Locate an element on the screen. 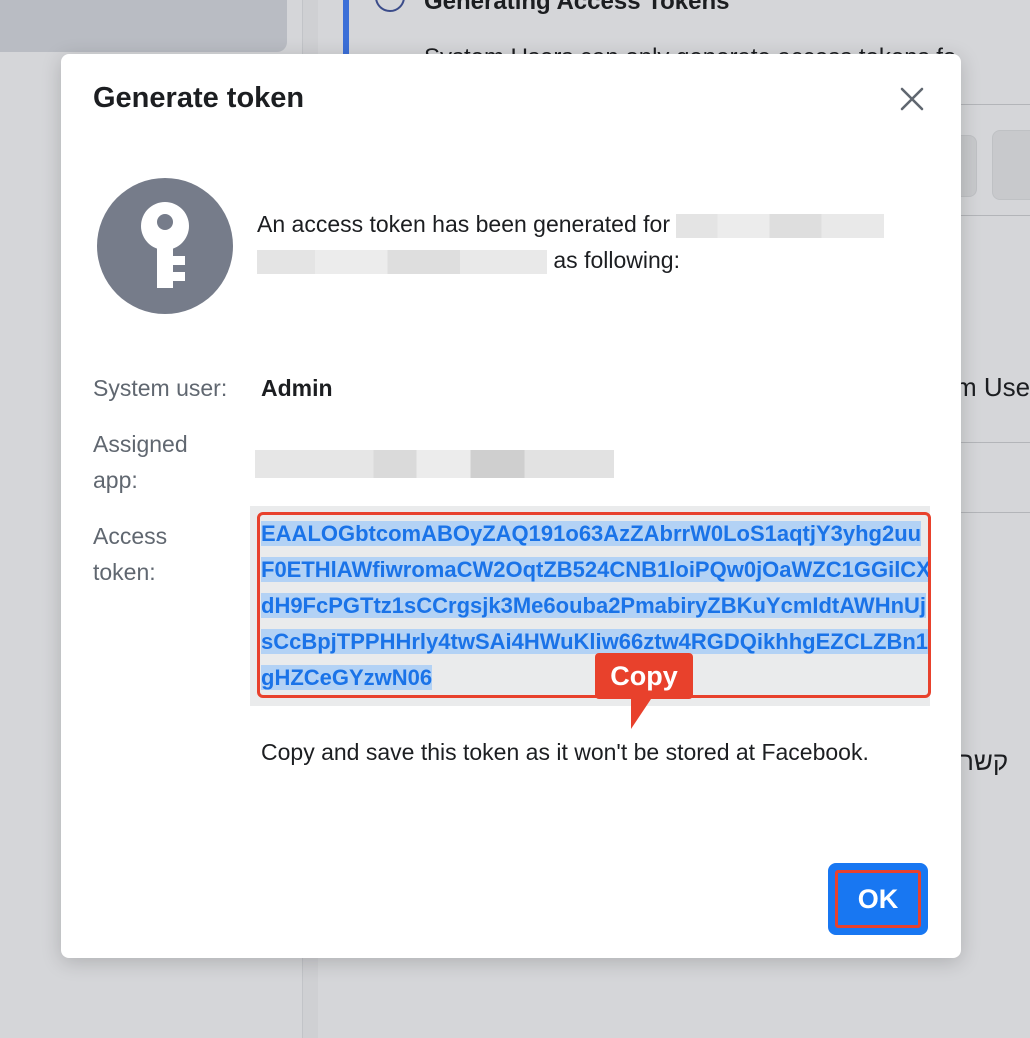  access-token-label: Access token: is located at coordinates (130, 554).